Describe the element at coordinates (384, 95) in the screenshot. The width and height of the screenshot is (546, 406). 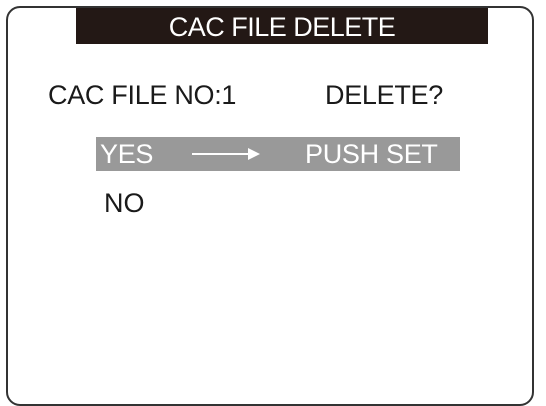
I see `delete-question: DELETE?` at that location.